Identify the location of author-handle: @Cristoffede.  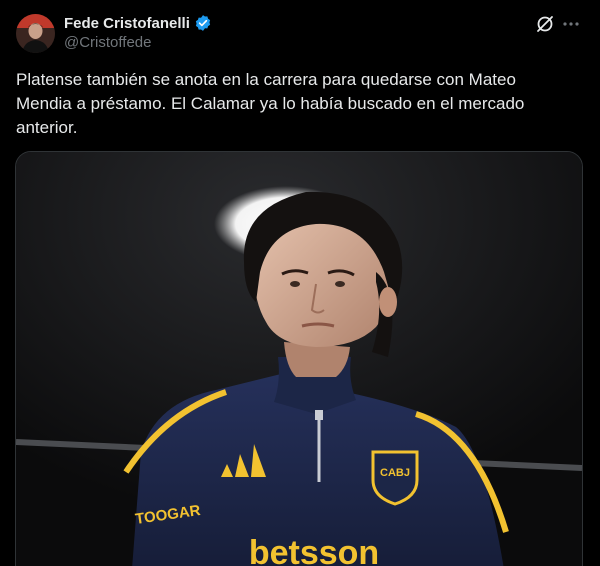
(108, 42).